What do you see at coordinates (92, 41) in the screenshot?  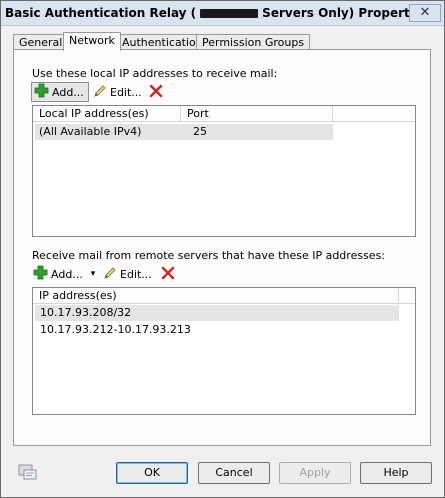 I see `tab-network: Network` at bounding box center [92, 41].